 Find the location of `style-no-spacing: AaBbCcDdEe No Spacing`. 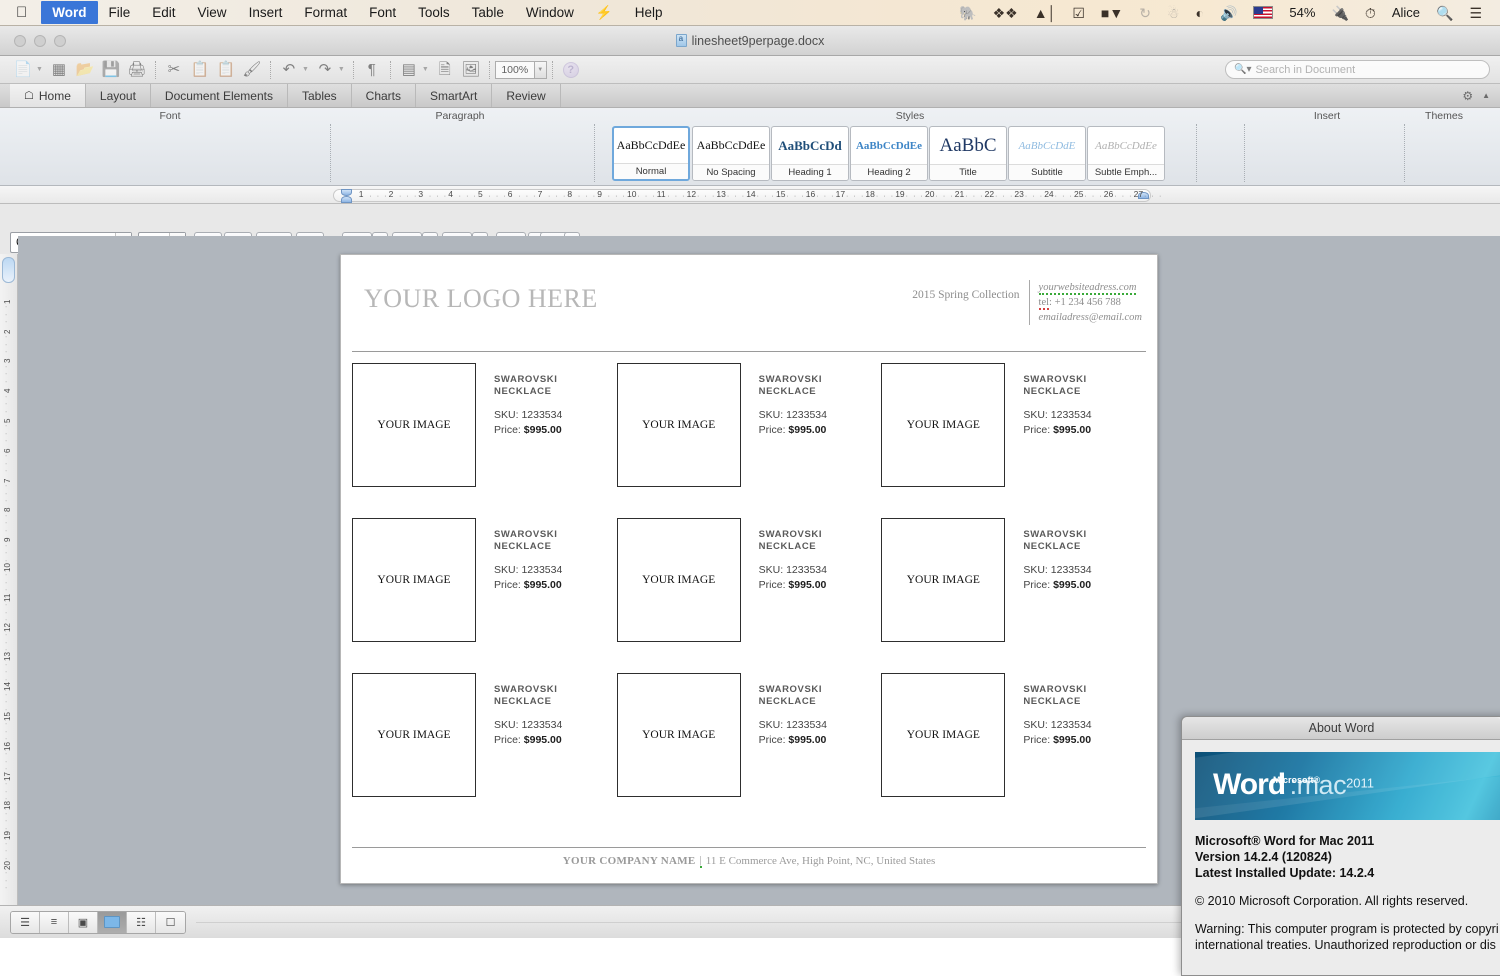

style-no-spacing: AaBbCcDdEe No Spacing is located at coordinates (731, 153).